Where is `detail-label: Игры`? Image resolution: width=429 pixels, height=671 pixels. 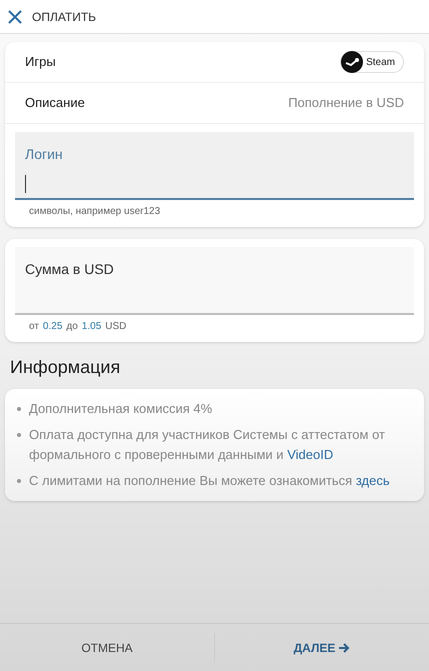
detail-label: Игры is located at coordinates (40, 62).